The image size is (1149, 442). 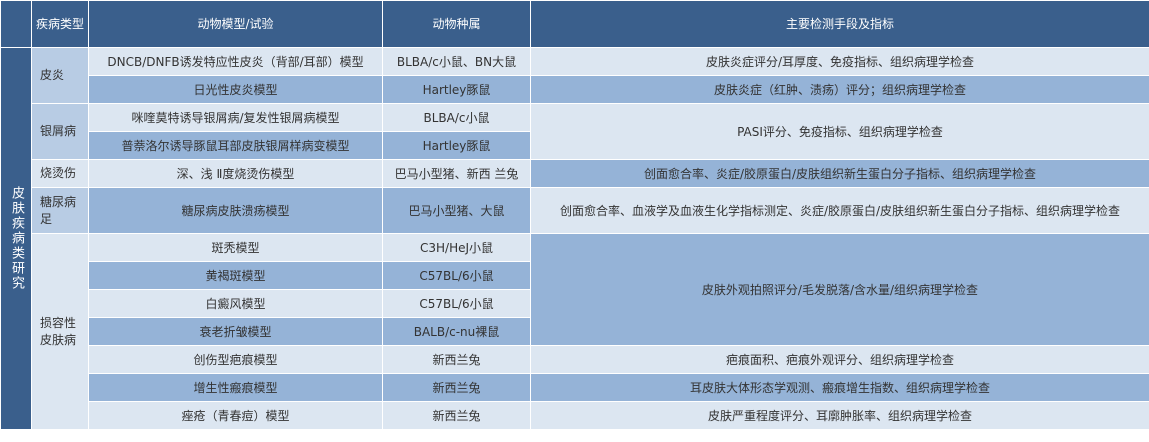 What do you see at coordinates (235, 61) in the screenshot?
I see `cell-model: DNCB/DNFB诱发特应性皮炎（背部/耳部）模型` at bounding box center [235, 61].